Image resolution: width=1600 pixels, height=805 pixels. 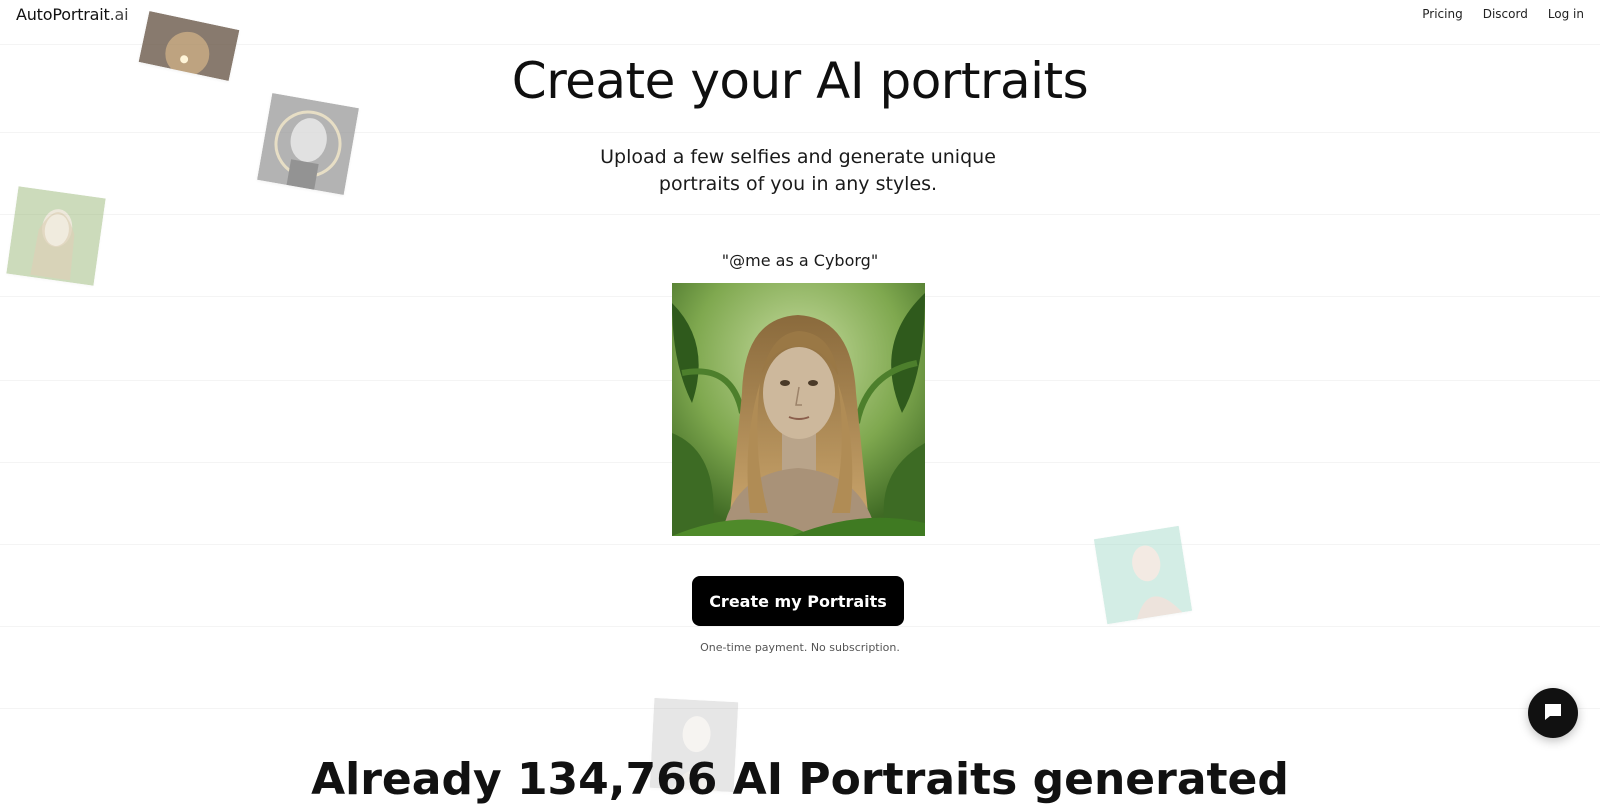 What do you see at coordinates (800, 260) in the screenshot?
I see `style-prompt: "@me as a Cyborg"` at bounding box center [800, 260].